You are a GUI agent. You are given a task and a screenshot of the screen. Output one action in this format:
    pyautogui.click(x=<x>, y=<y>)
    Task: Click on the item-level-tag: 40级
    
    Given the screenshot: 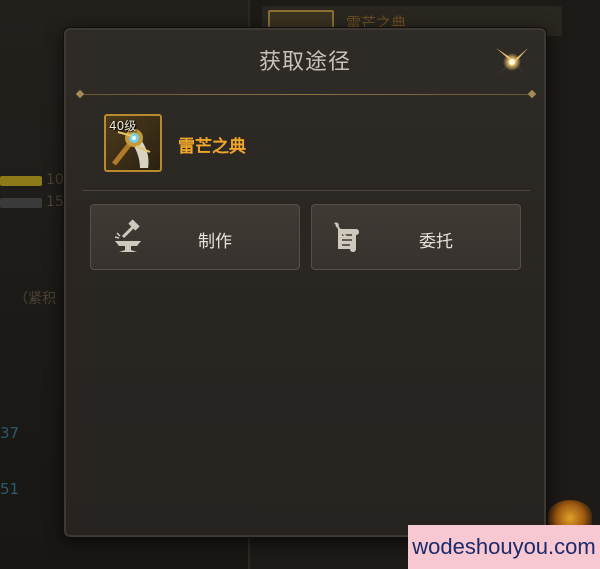 What is the action you would take?
    pyautogui.click(x=123, y=126)
    